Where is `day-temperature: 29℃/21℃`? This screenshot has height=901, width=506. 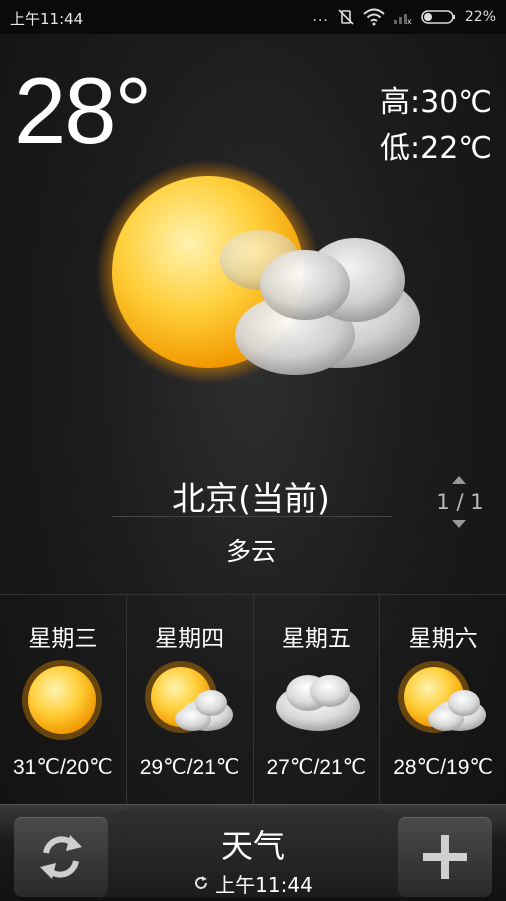
day-temperature: 29℃/21℃ is located at coordinates (189, 767).